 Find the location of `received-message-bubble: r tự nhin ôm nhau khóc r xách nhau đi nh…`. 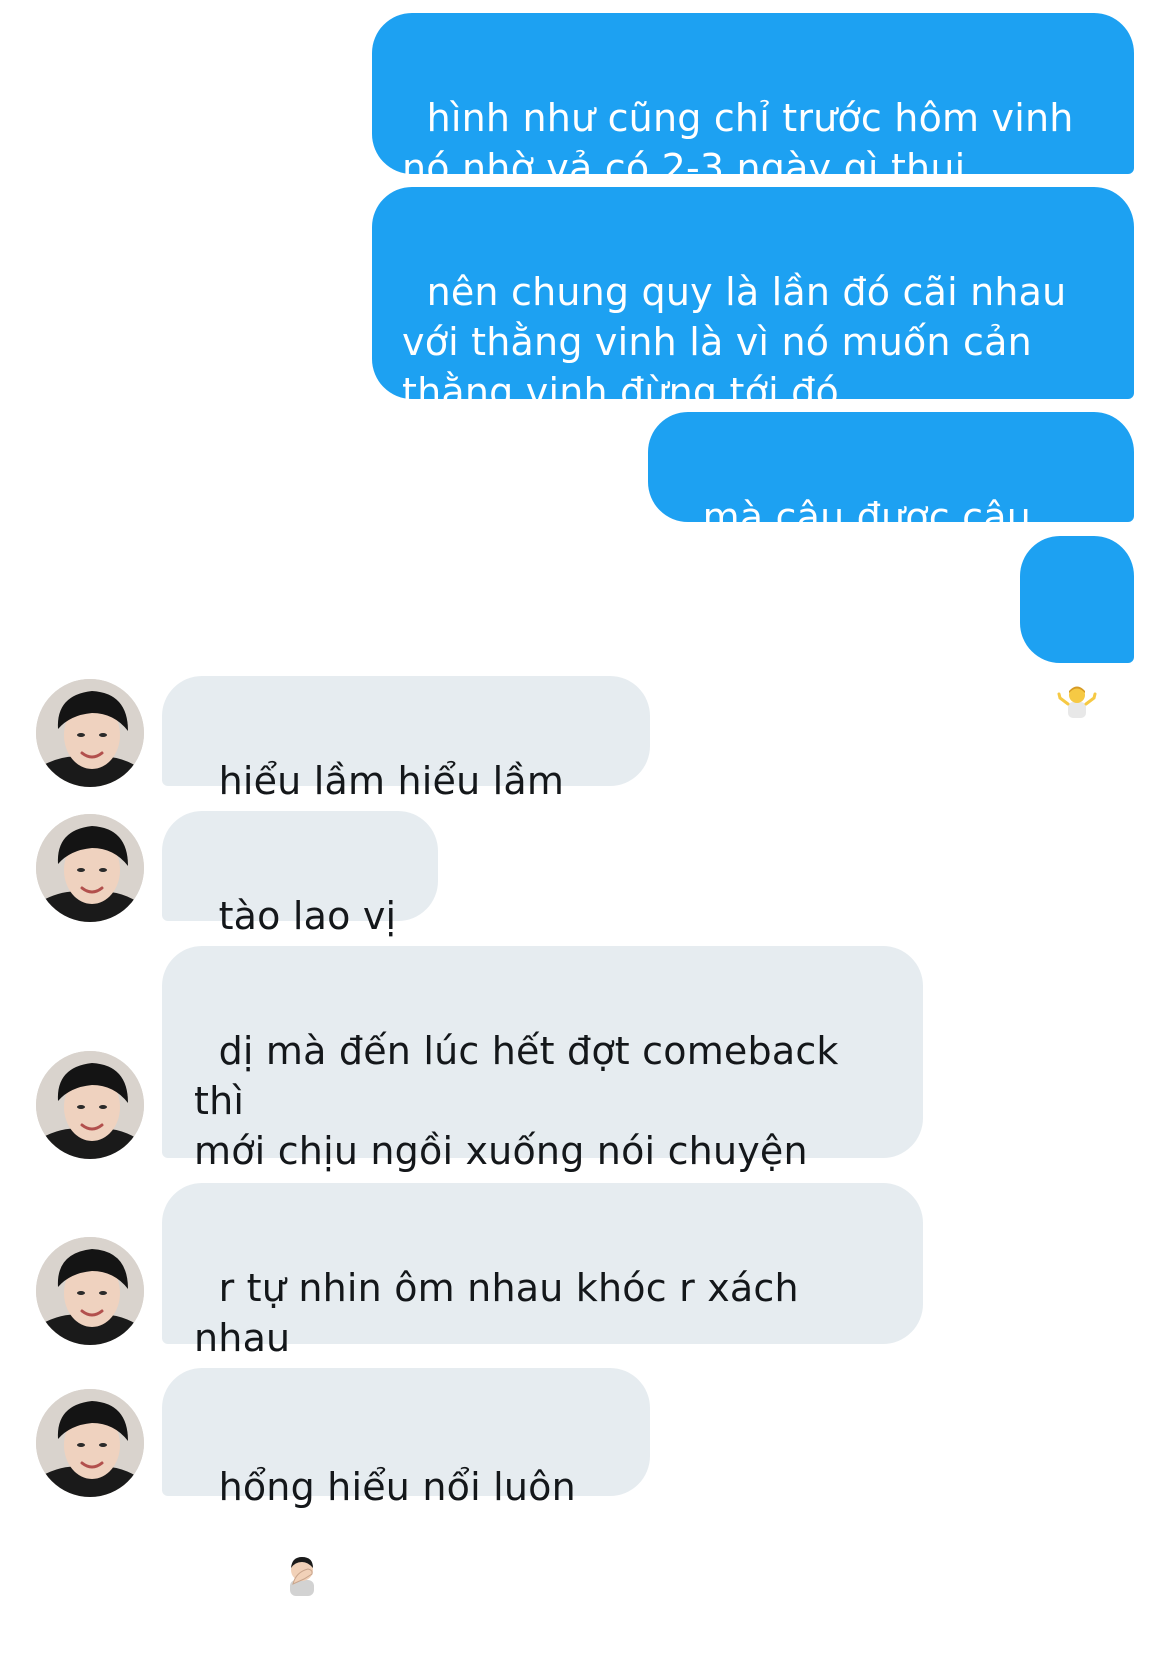

received-message-bubble: r tự nhin ôm nhau khóc r xách nhau đi nh… is located at coordinates (542, 1296).